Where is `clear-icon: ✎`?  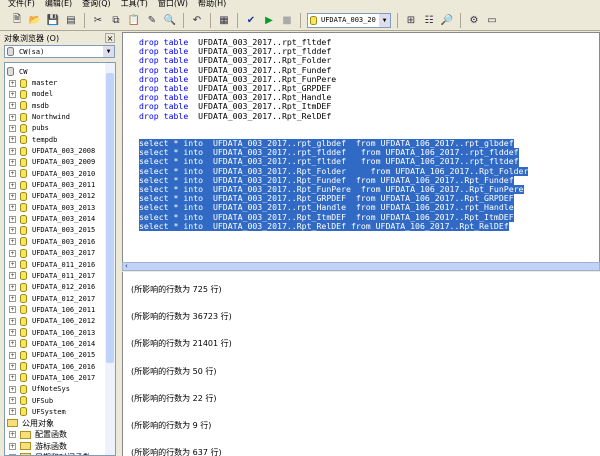 clear-icon: ✎ is located at coordinates (152, 20).